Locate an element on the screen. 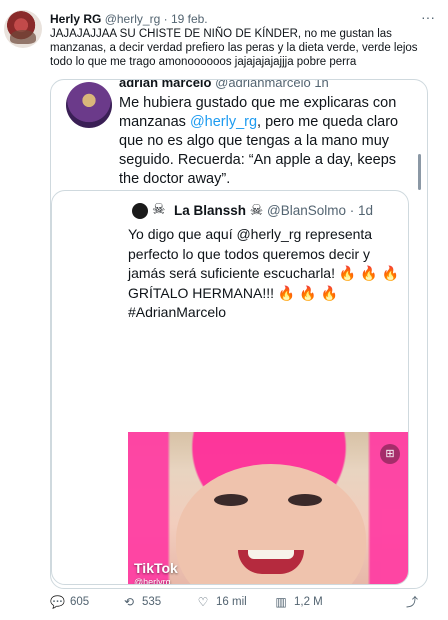 This screenshot has width=448, height=620. like-count: 16 mil is located at coordinates (231, 602).